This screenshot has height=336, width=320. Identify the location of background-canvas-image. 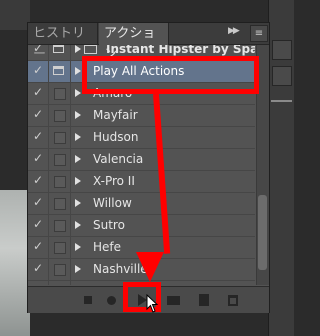
(15, 263).